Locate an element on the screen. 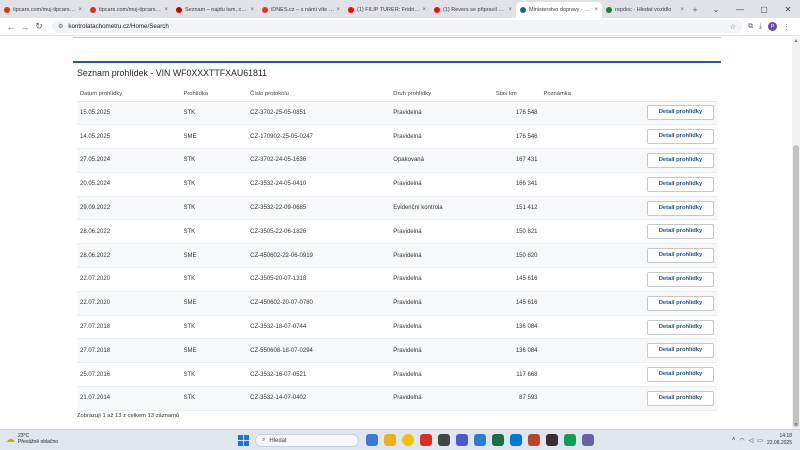 This screenshot has width=800, height=450. teams-icon is located at coordinates (462, 440).